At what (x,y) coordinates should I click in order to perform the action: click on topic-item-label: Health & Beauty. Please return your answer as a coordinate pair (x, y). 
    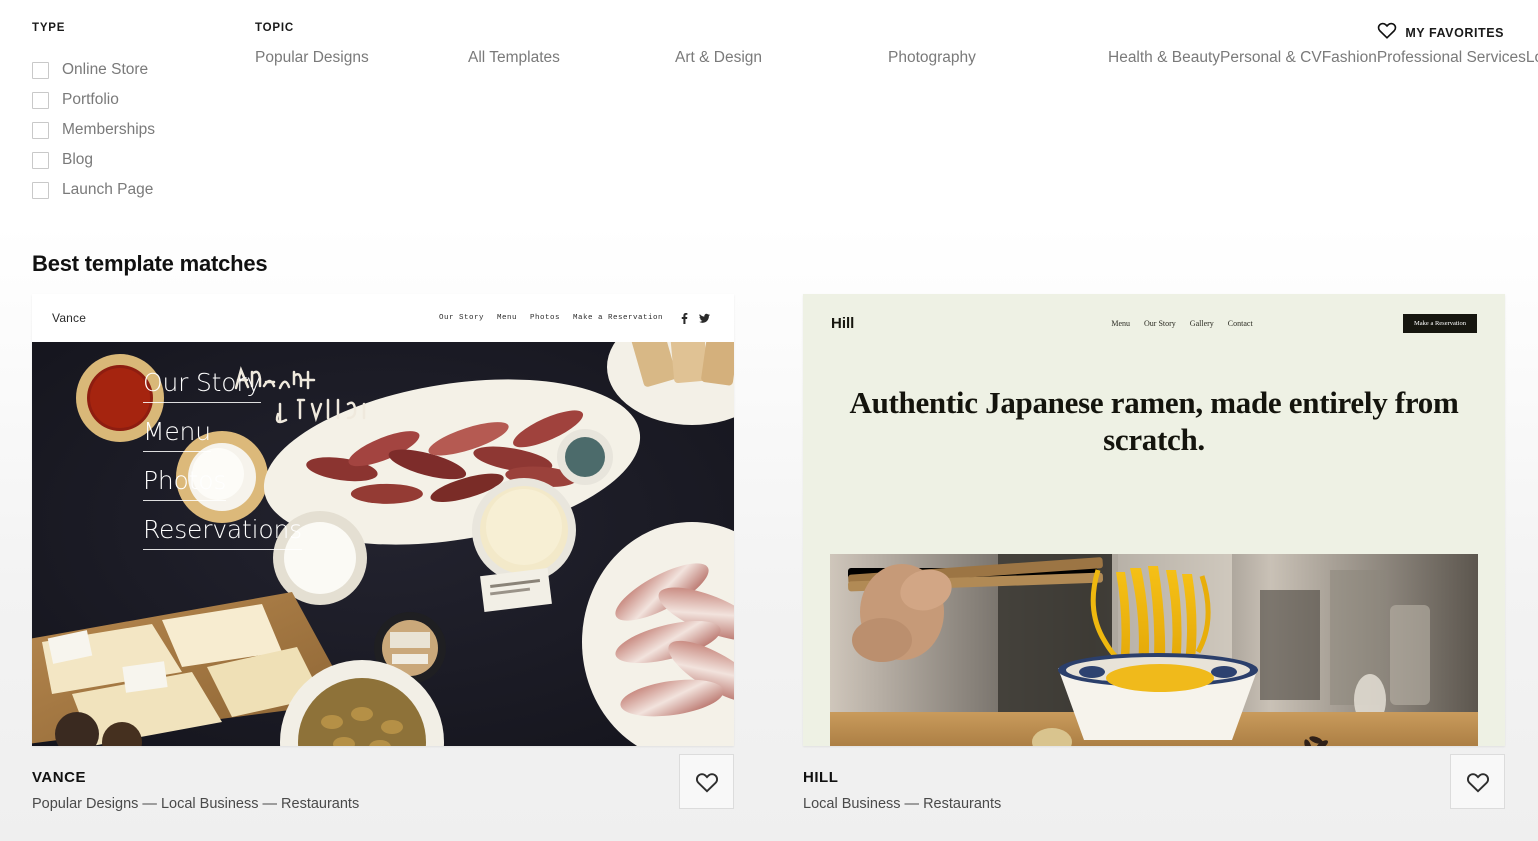
    Looking at the image, I should click on (1164, 57).